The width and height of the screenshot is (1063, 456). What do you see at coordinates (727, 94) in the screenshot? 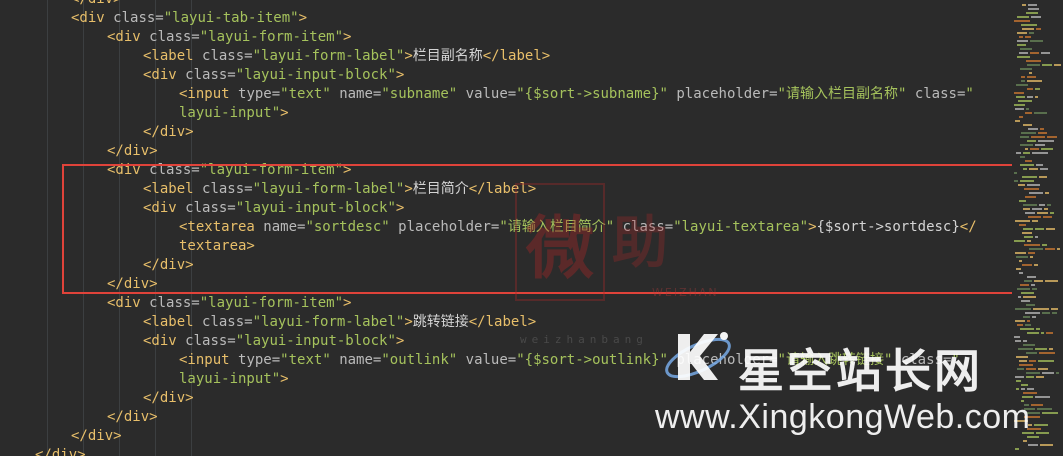
I see `code-token: placeholder=` at bounding box center [727, 94].